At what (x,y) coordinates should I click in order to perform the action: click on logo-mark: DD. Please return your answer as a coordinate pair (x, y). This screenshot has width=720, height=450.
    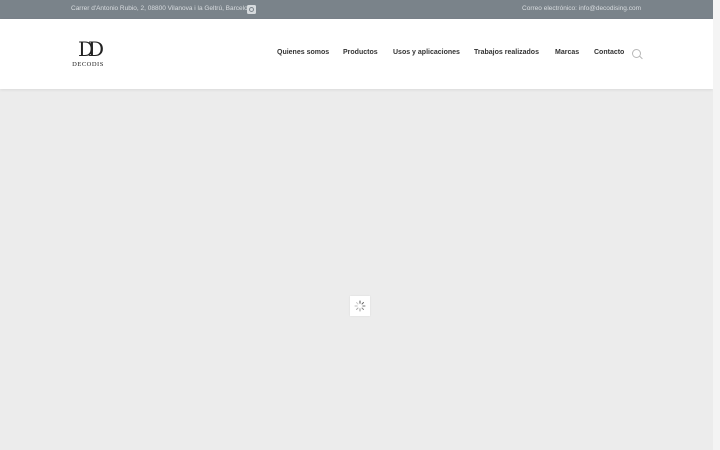
    Looking at the image, I should click on (90, 49).